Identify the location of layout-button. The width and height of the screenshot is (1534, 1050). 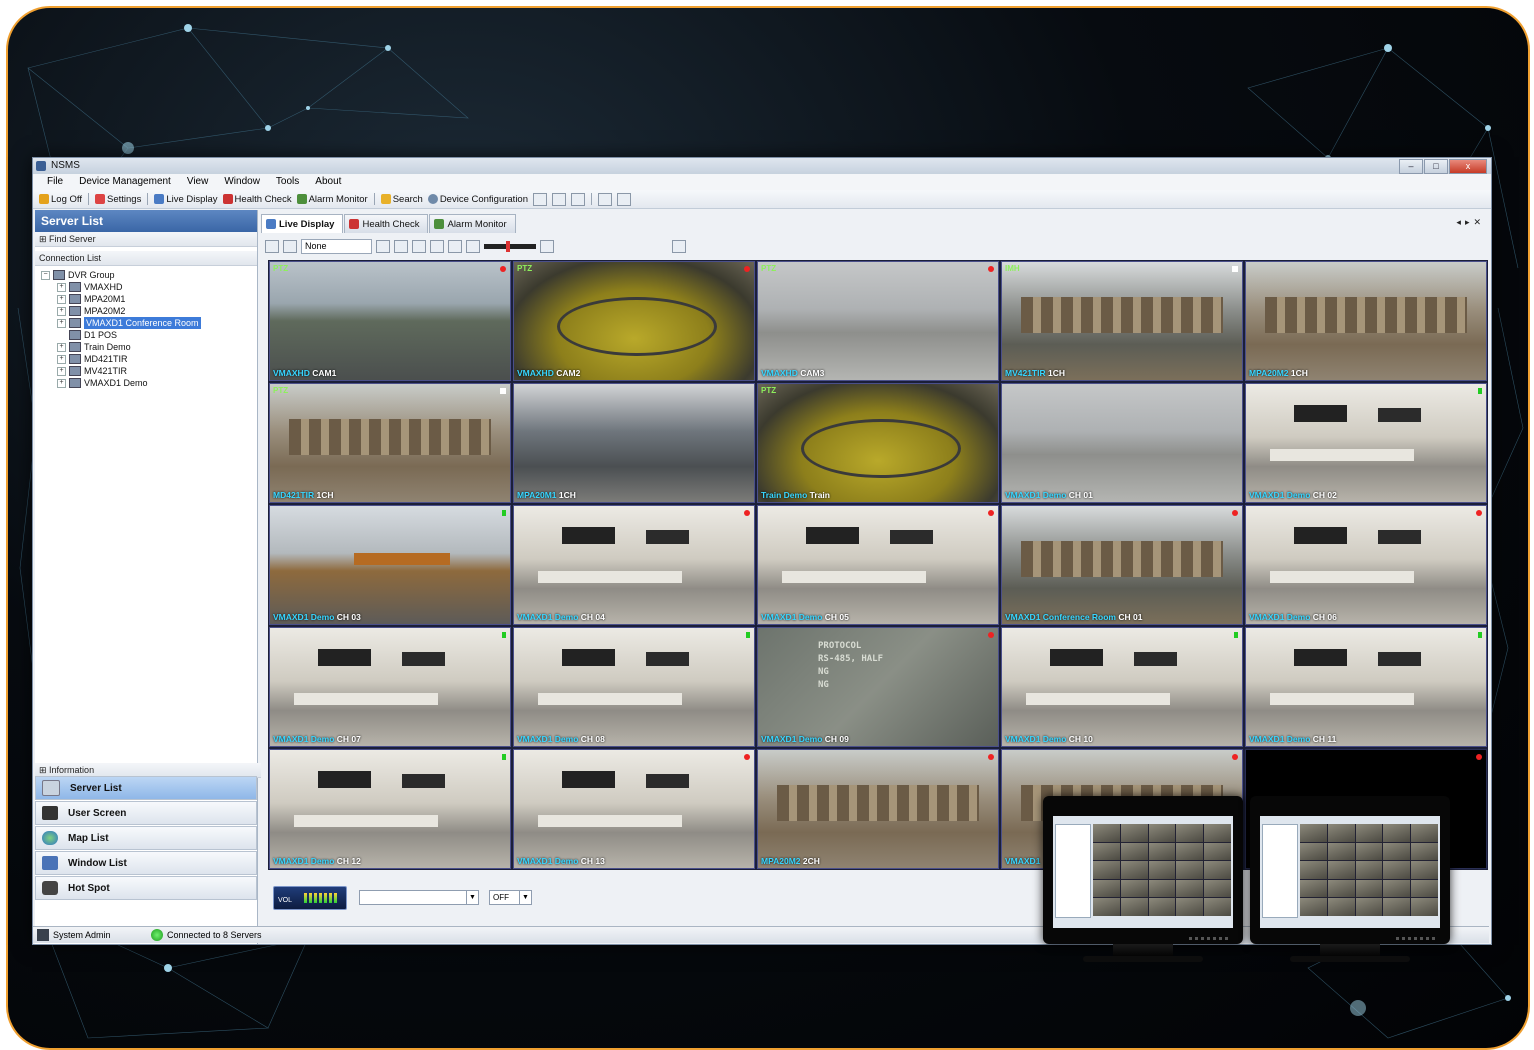
(578, 199).